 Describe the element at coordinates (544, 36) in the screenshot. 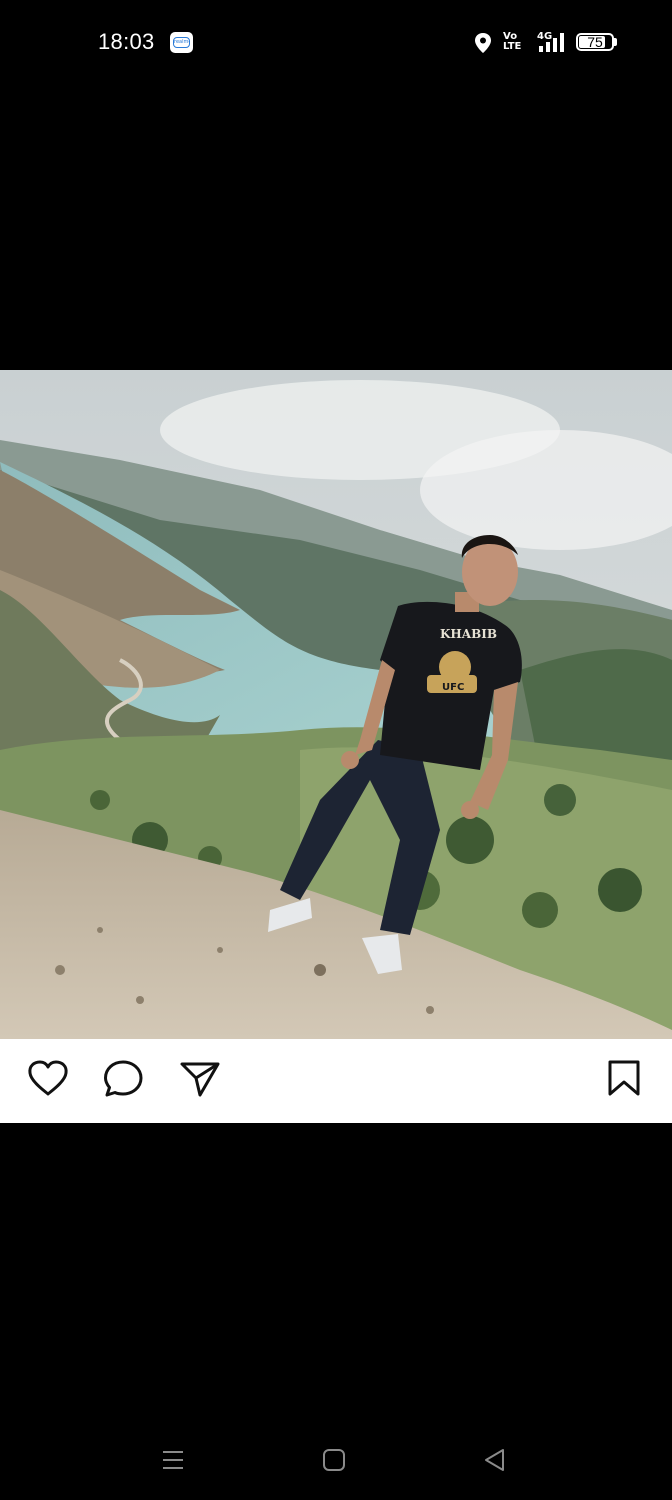

I see `network-type: 4G` at that location.